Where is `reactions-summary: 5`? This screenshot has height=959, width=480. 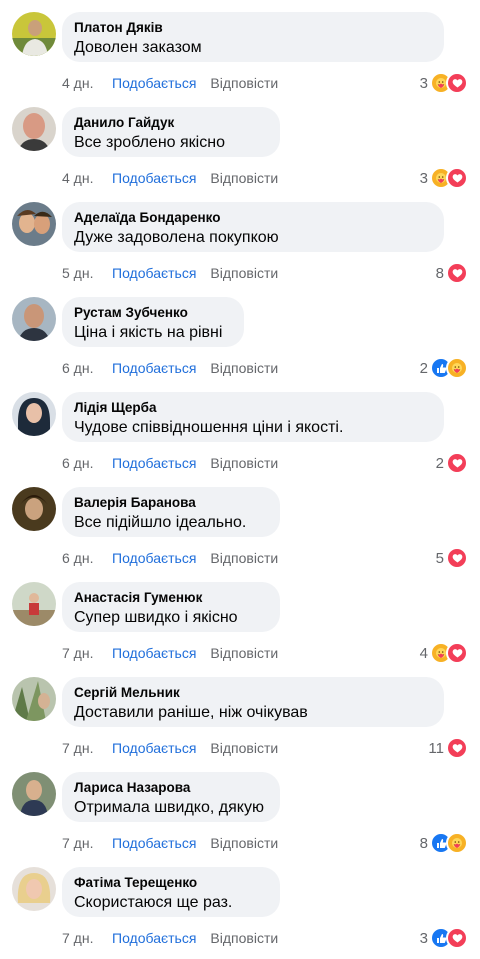 reactions-summary: 5 is located at coordinates (452, 558).